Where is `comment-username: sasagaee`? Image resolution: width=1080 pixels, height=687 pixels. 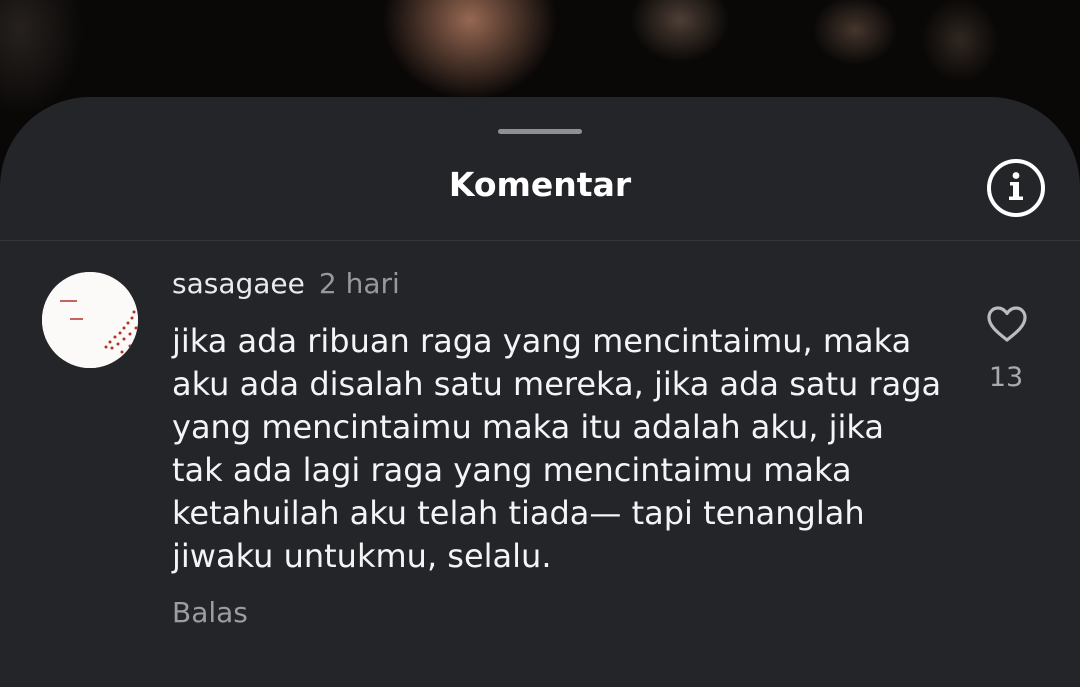 comment-username: sasagaee is located at coordinates (238, 283).